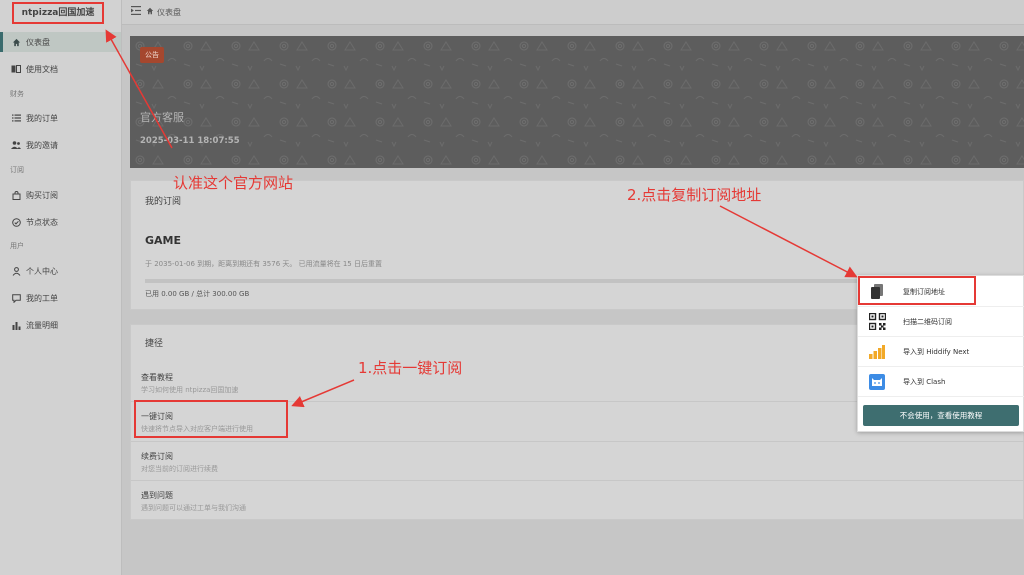 The width and height of the screenshot is (1024, 575). I want to click on arrow-official, so click(139, 89).